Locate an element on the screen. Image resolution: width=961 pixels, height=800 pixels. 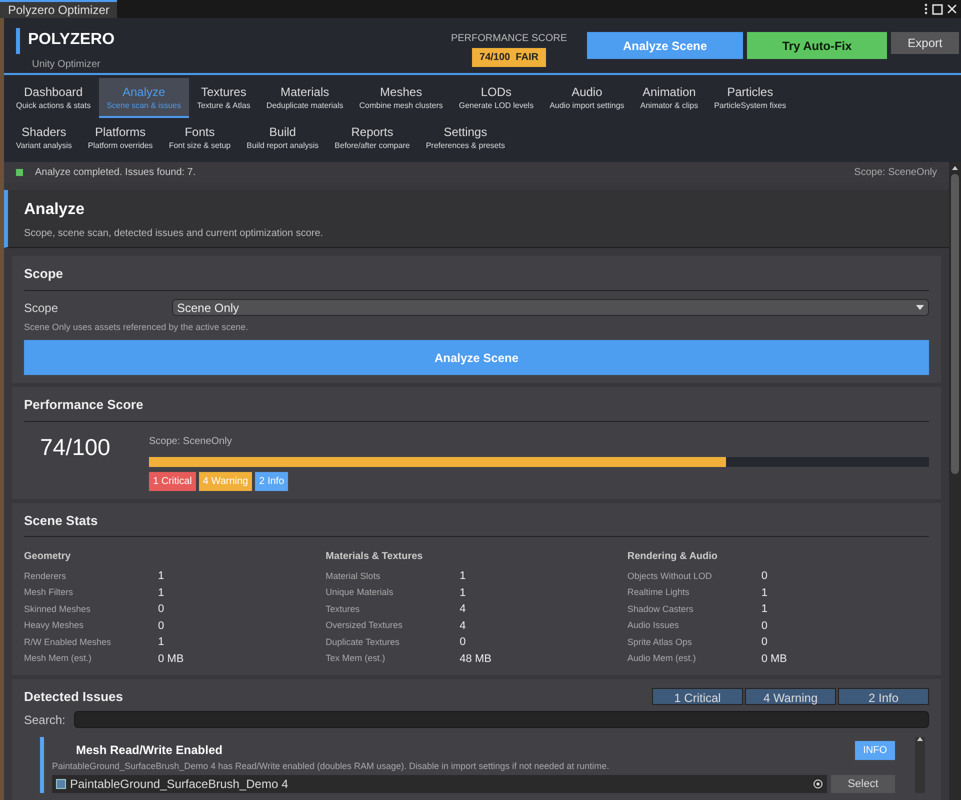
page-title: Analyze is located at coordinates (55, 210).